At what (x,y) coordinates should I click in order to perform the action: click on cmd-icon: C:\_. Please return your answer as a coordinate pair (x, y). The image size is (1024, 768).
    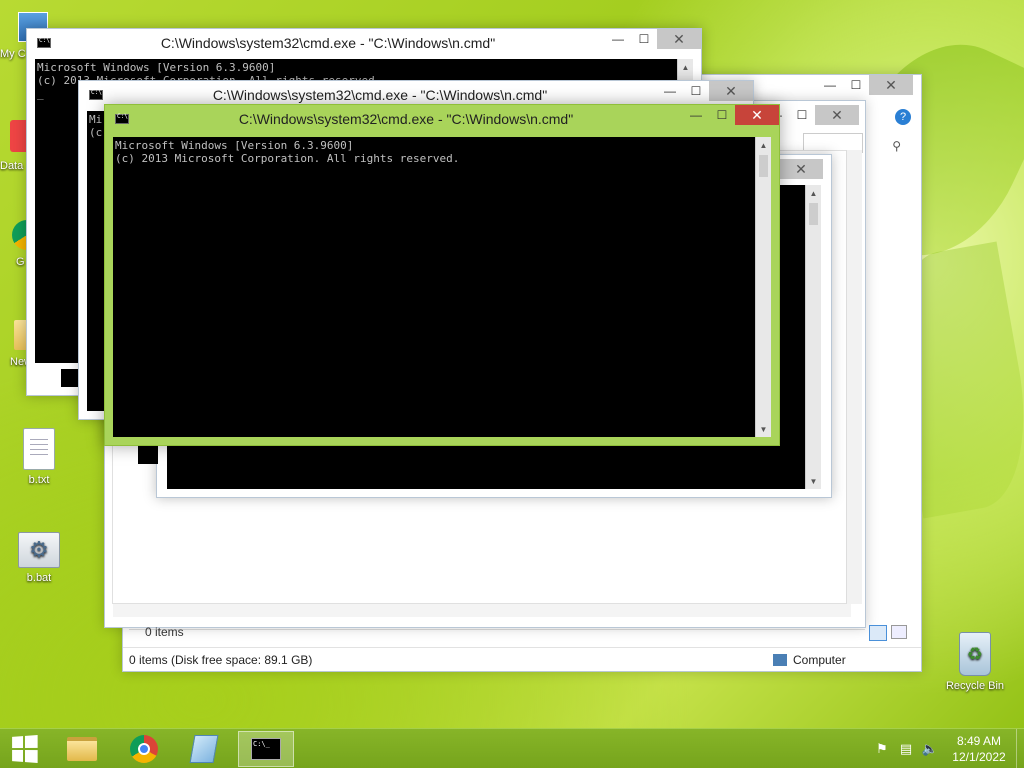
    Looking at the image, I should click on (266, 749).